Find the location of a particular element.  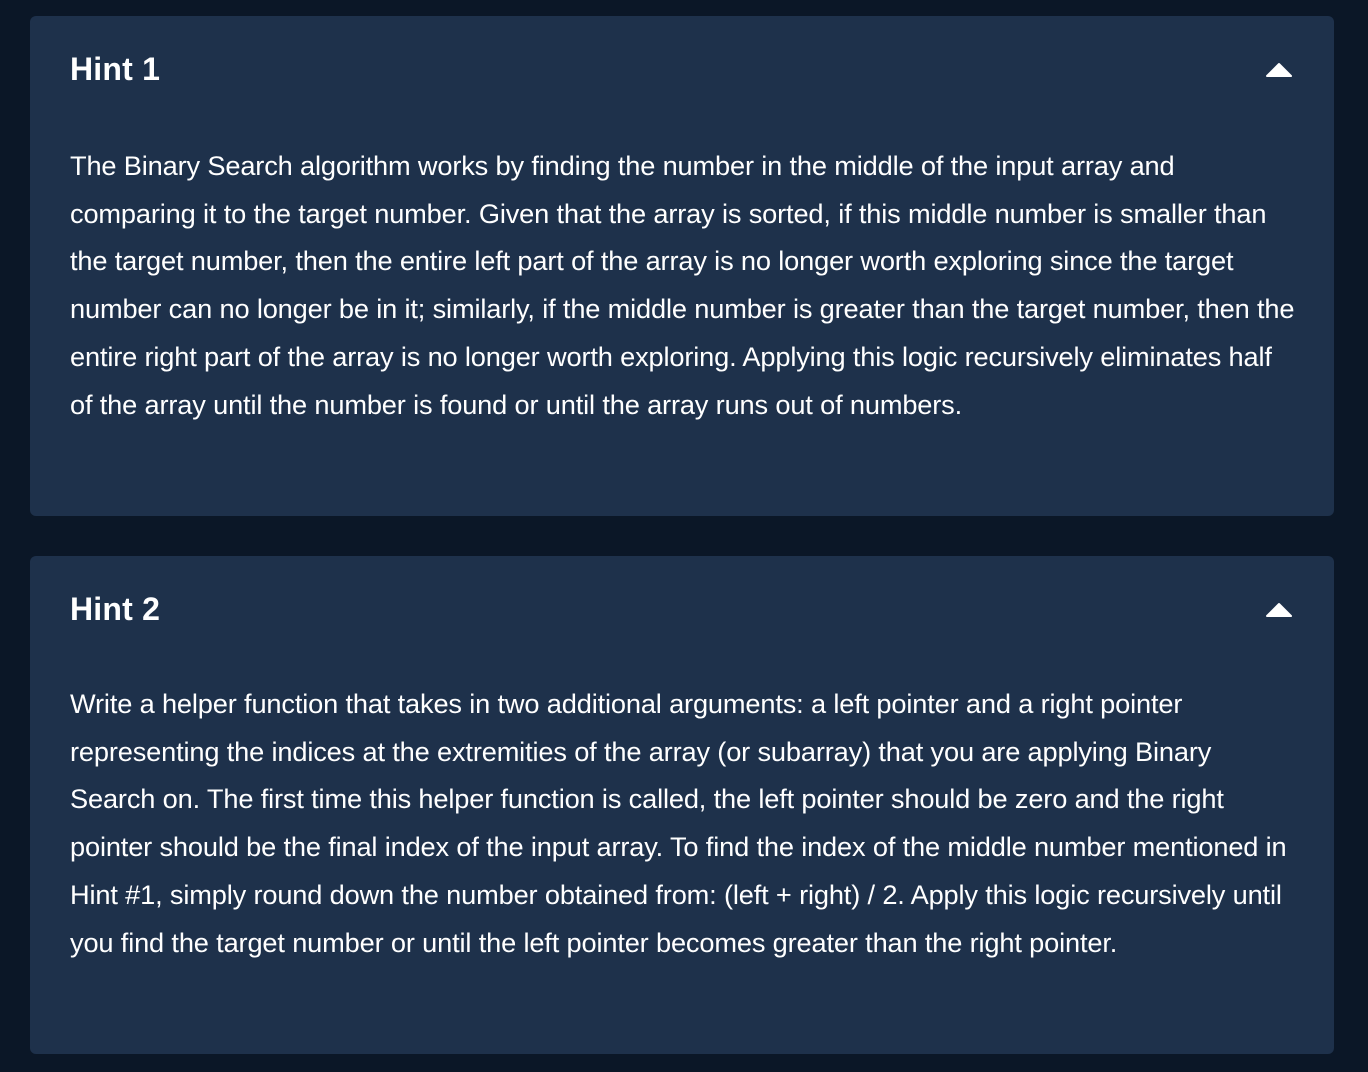

hint-1-header: Hint 1 is located at coordinates (682, 69).